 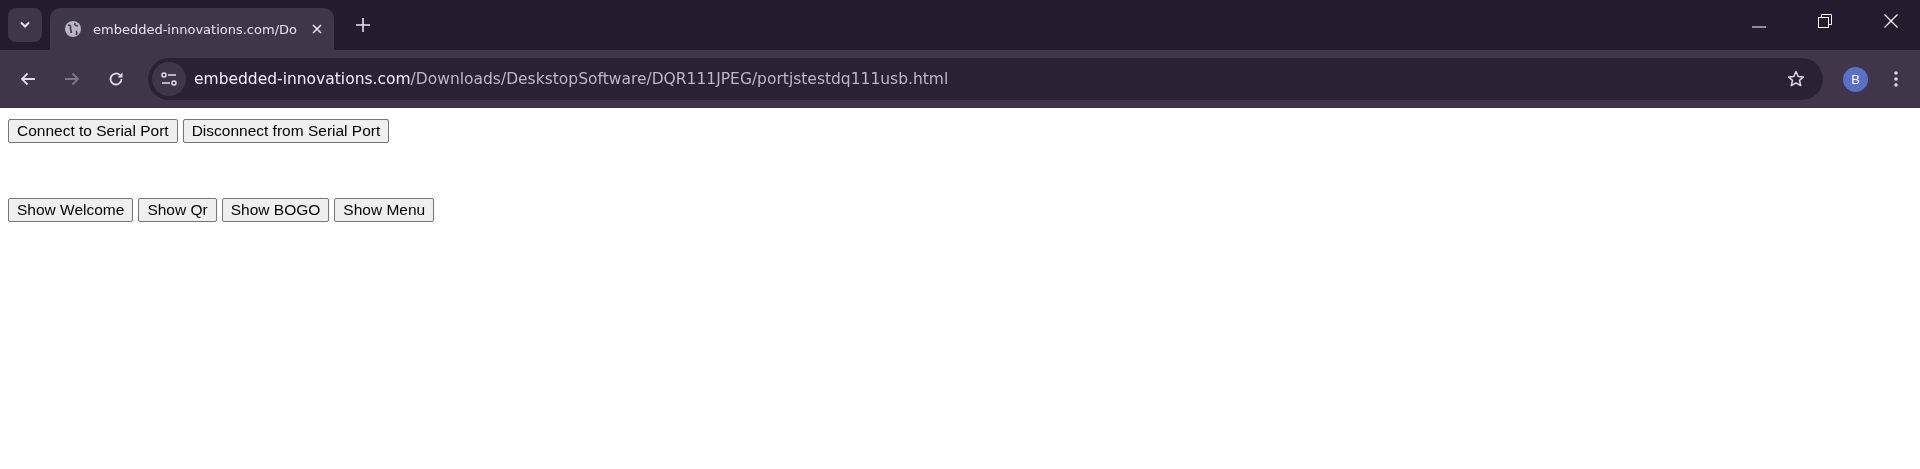 What do you see at coordinates (195, 29) in the screenshot?
I see `tab-title: embedded-innovations.com/Do` at bounding box center [195, 29].